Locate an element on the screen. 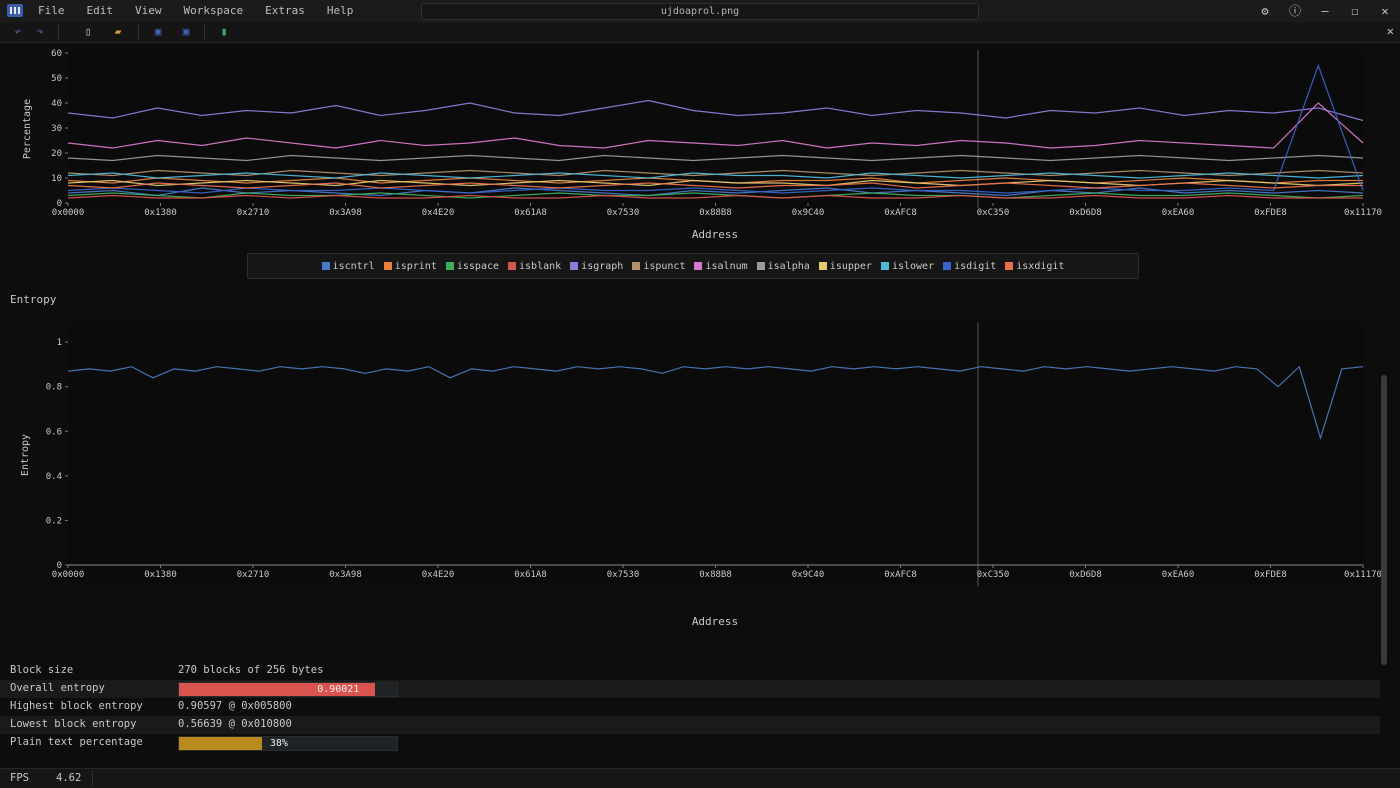 The image size is (1400, 788). legend-item-islower: islower is located at coordinates (907, 266).